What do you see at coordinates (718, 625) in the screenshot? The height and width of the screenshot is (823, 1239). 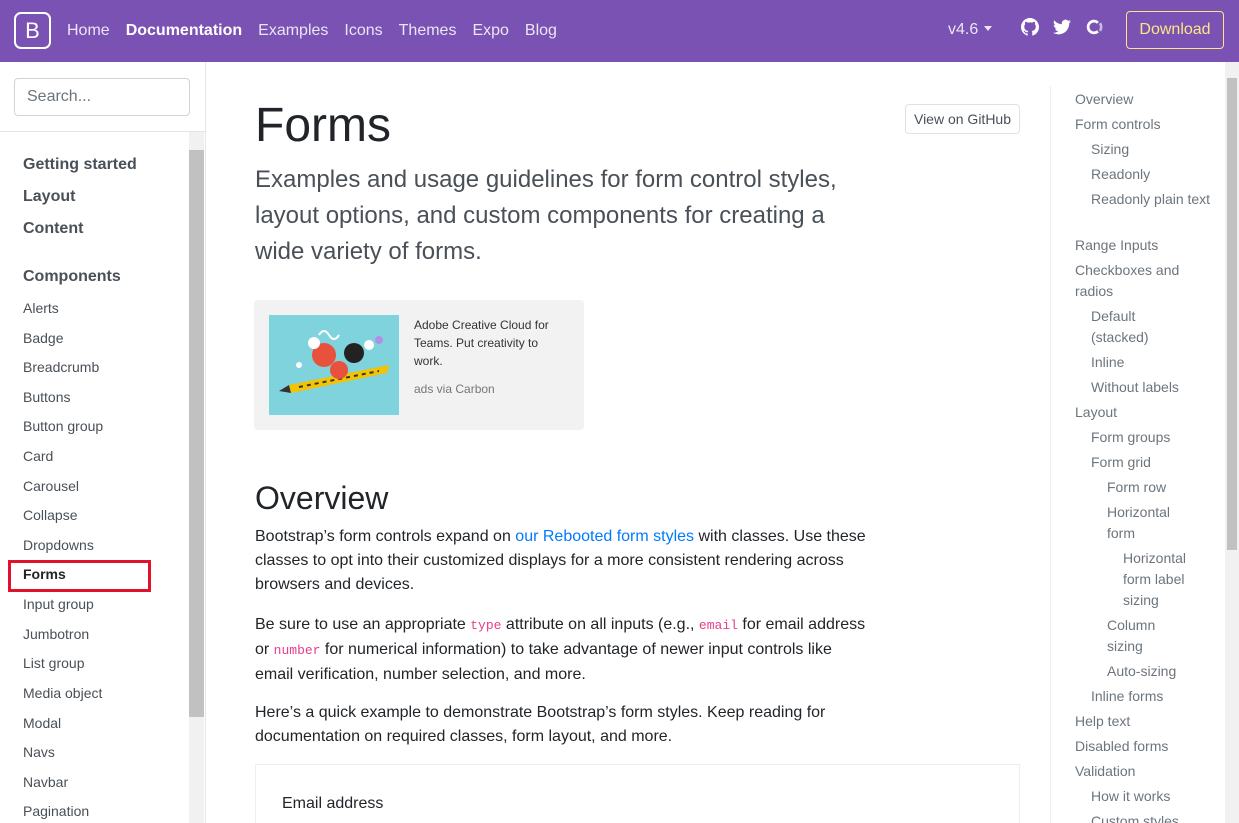 I see `code-email: email` at bounding box center [718, 625].